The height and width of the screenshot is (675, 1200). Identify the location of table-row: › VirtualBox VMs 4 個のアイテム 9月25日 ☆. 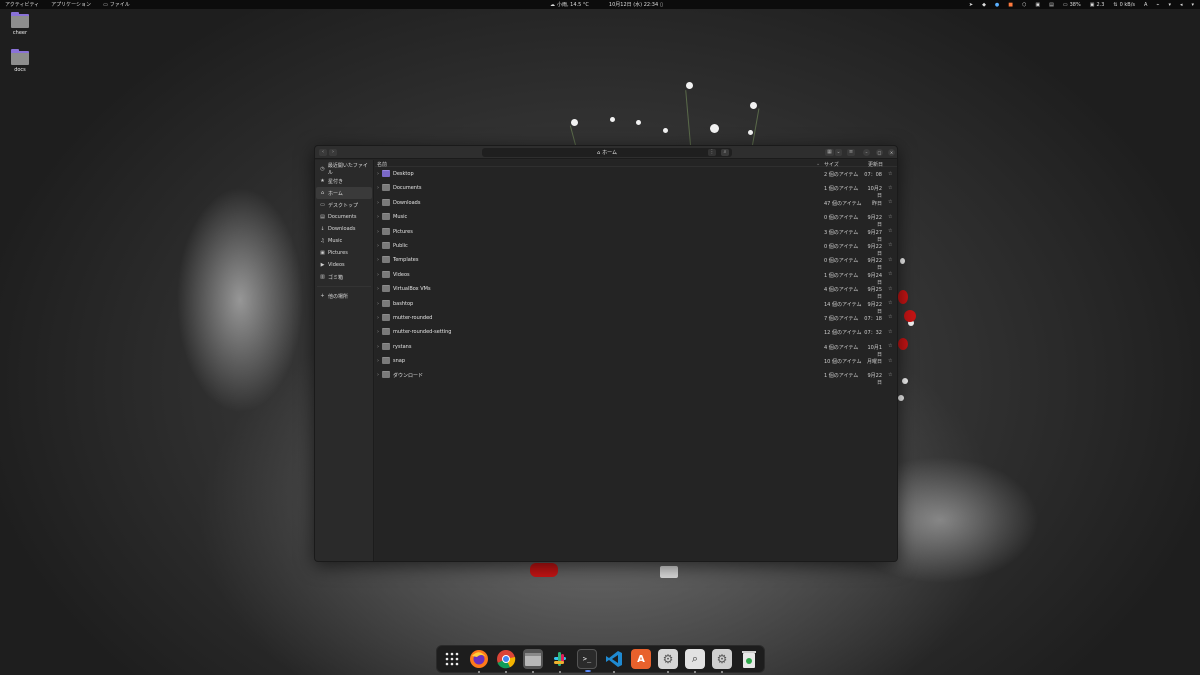
(636, 291).